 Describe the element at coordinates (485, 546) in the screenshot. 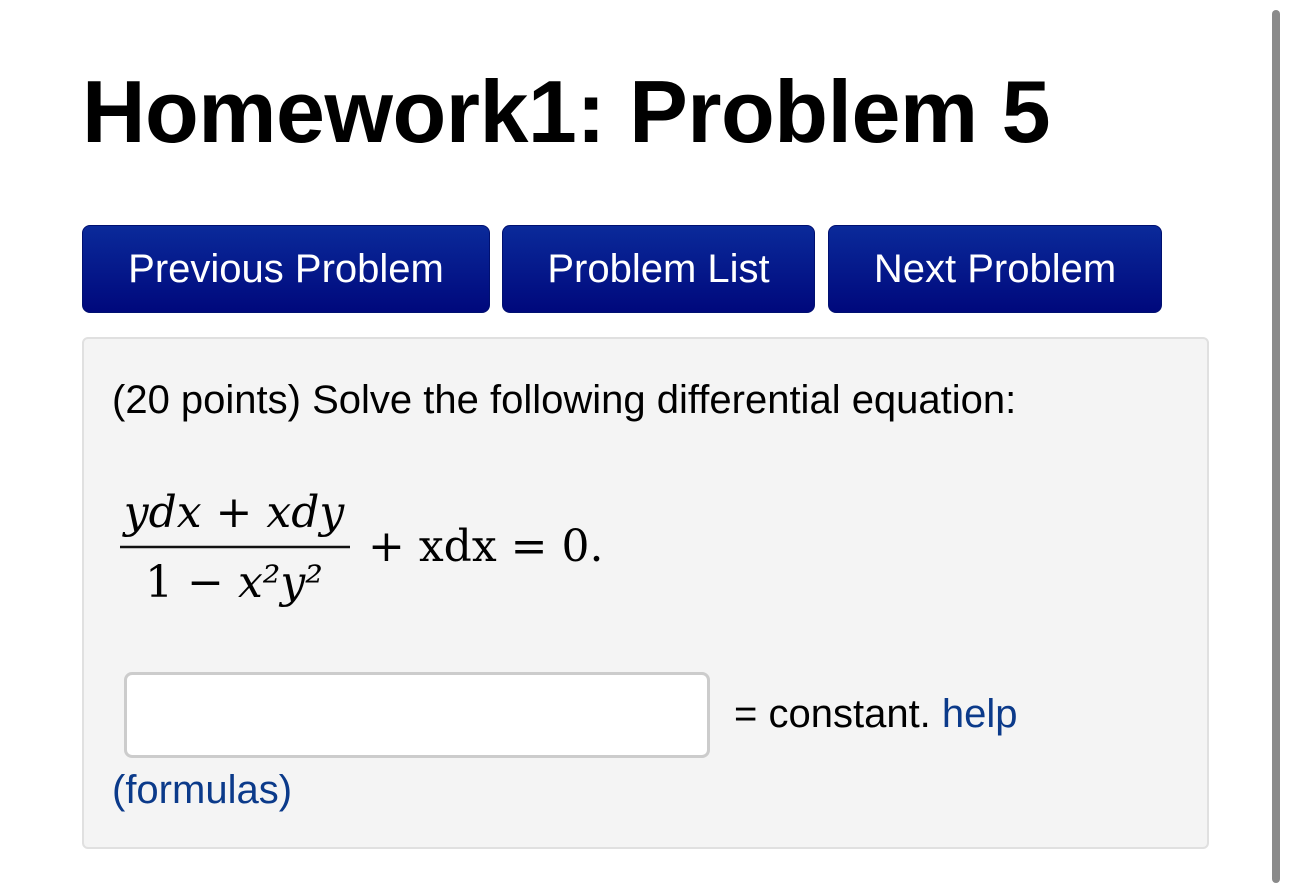

I see `equation-rest: + xdx = 0.` at that location.